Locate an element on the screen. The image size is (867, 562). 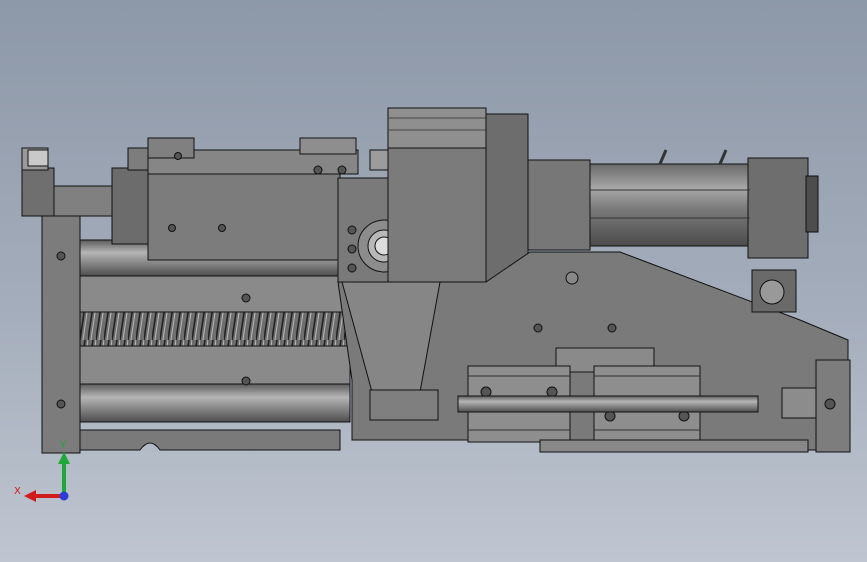
triad-graphic is located at coordinates (47, 477).